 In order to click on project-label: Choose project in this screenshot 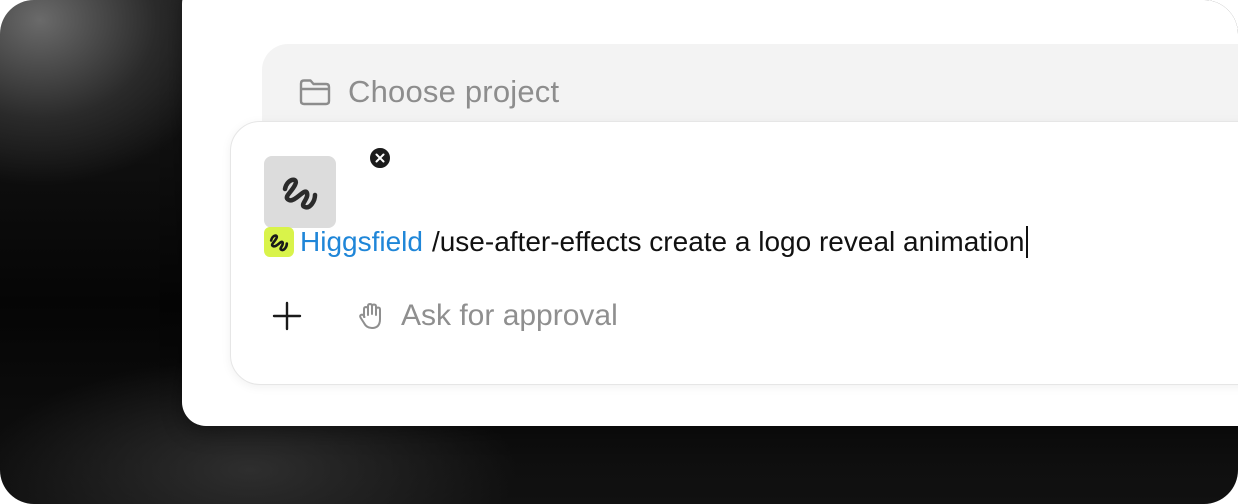, I will do `click(454, 91)`.